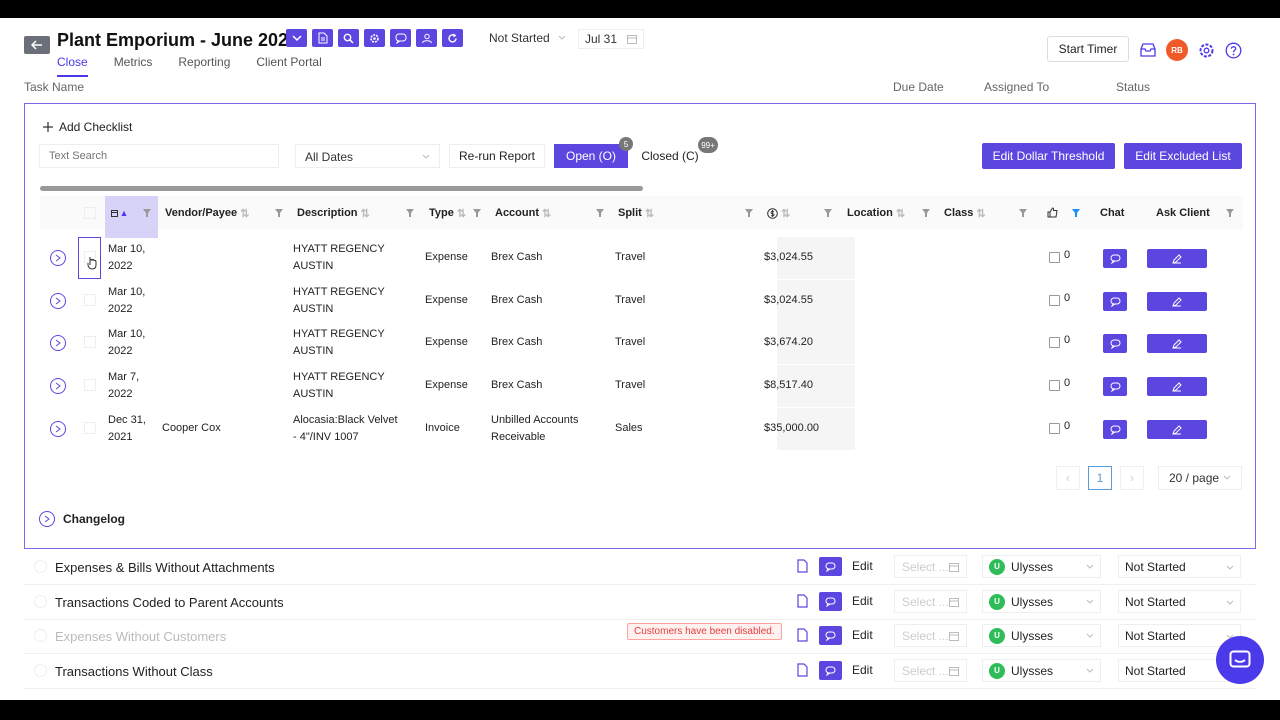 The width and height of the screenshot is (1280, 720). I want to click on tab-reporting: Reporting, so click(204, 66).